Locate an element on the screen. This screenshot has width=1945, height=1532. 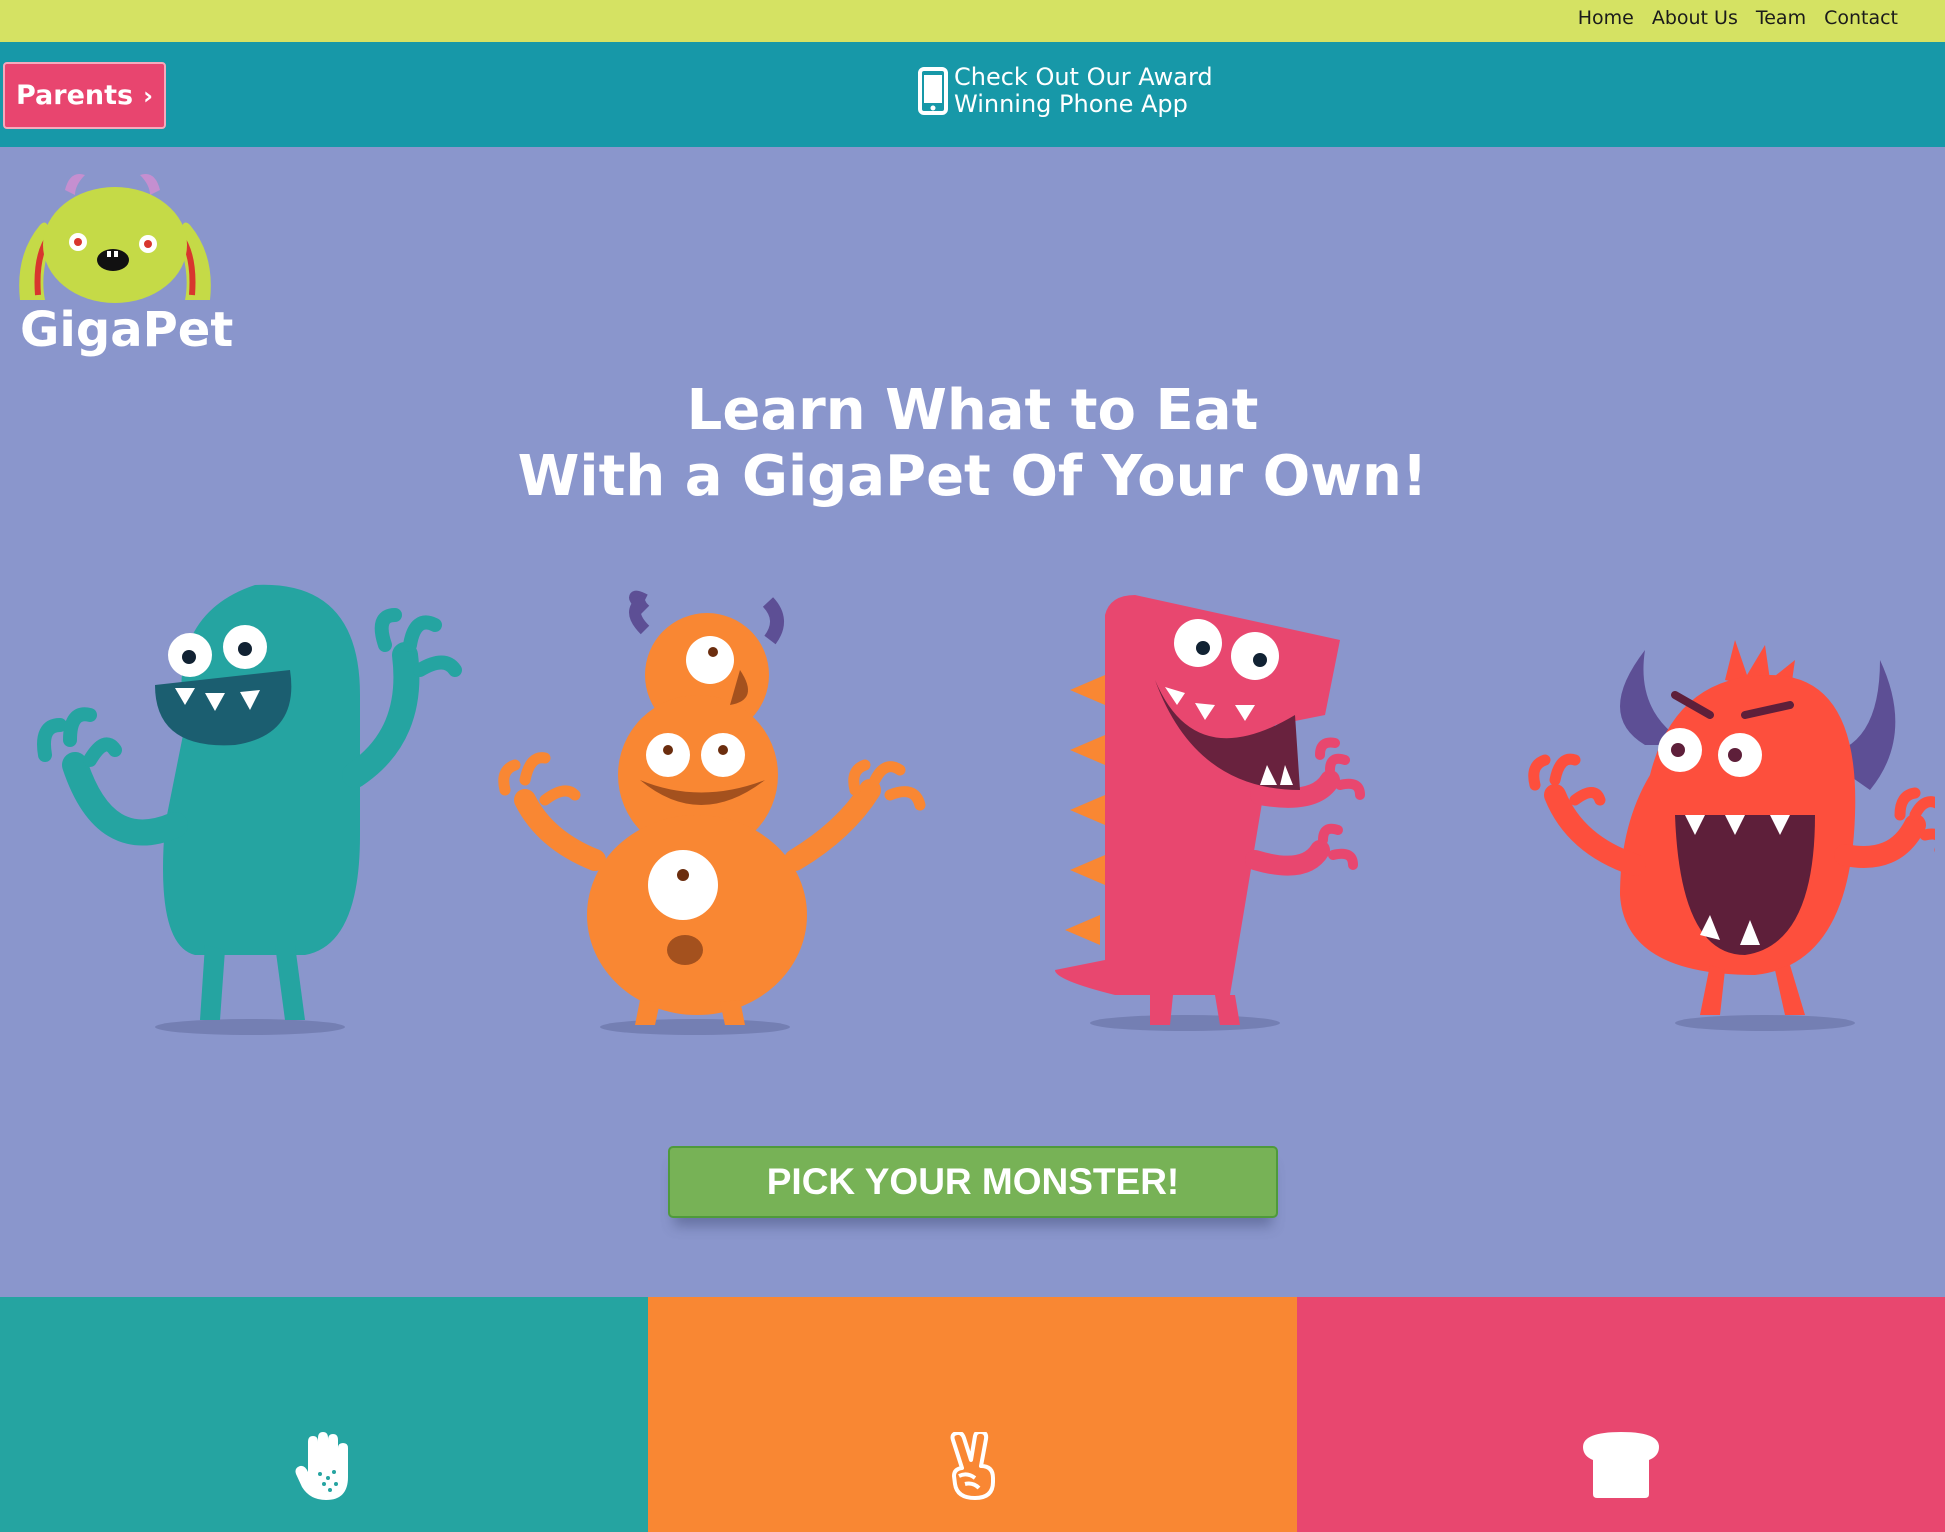
teal-monster is located at coordinates (245, 805).